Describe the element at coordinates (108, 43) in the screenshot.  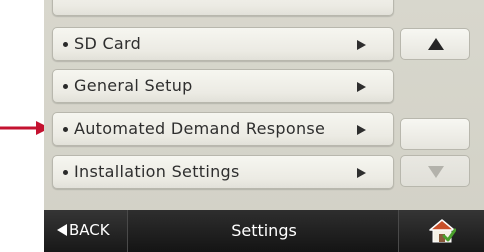
I see `menu-item-label: SD Card` at that location.